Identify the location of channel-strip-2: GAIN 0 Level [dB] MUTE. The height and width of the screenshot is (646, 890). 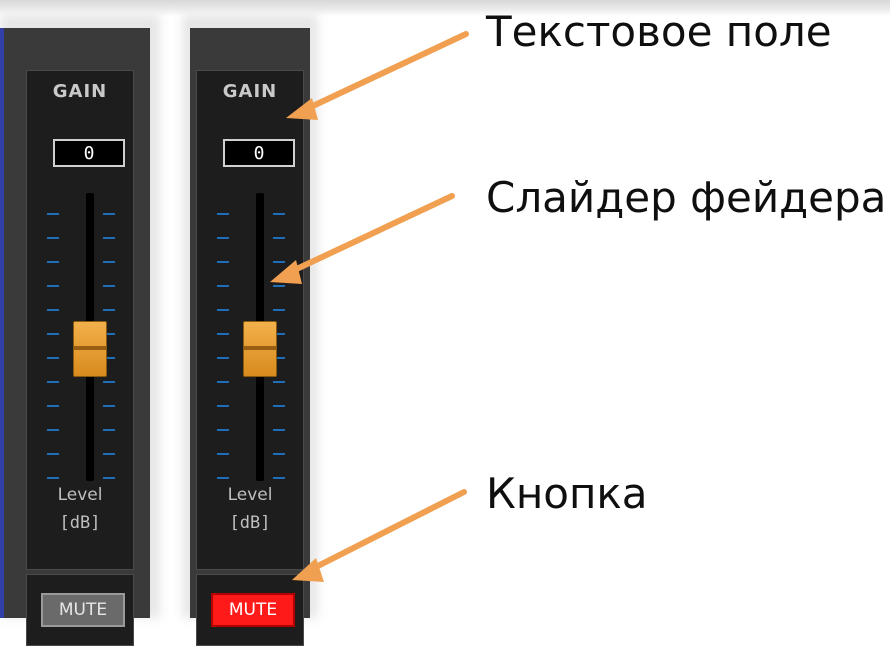
(250, 337).